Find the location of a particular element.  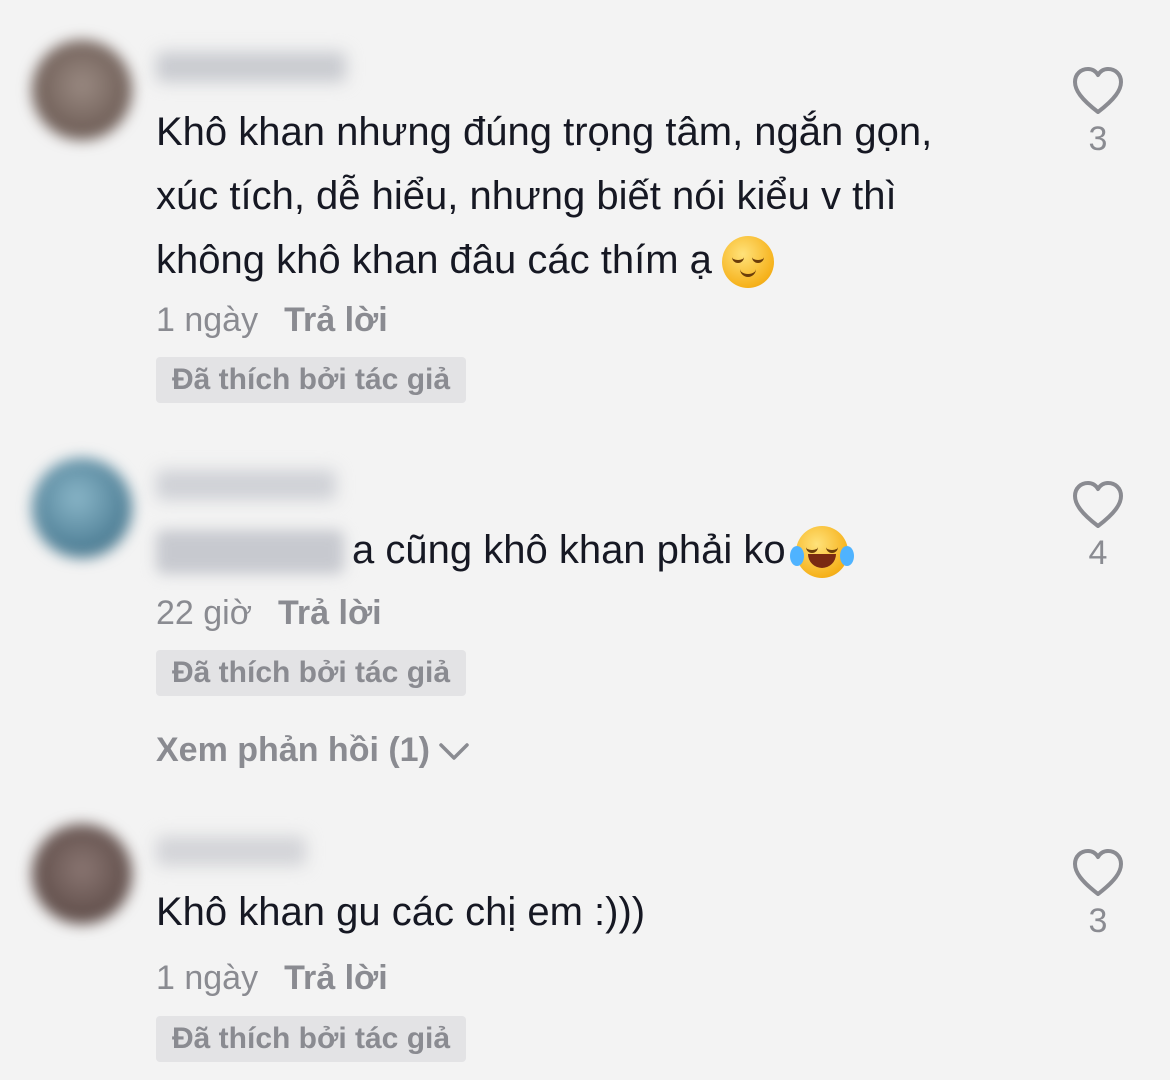

tears-of-joy-emoji is located at coordinates (821, 552).